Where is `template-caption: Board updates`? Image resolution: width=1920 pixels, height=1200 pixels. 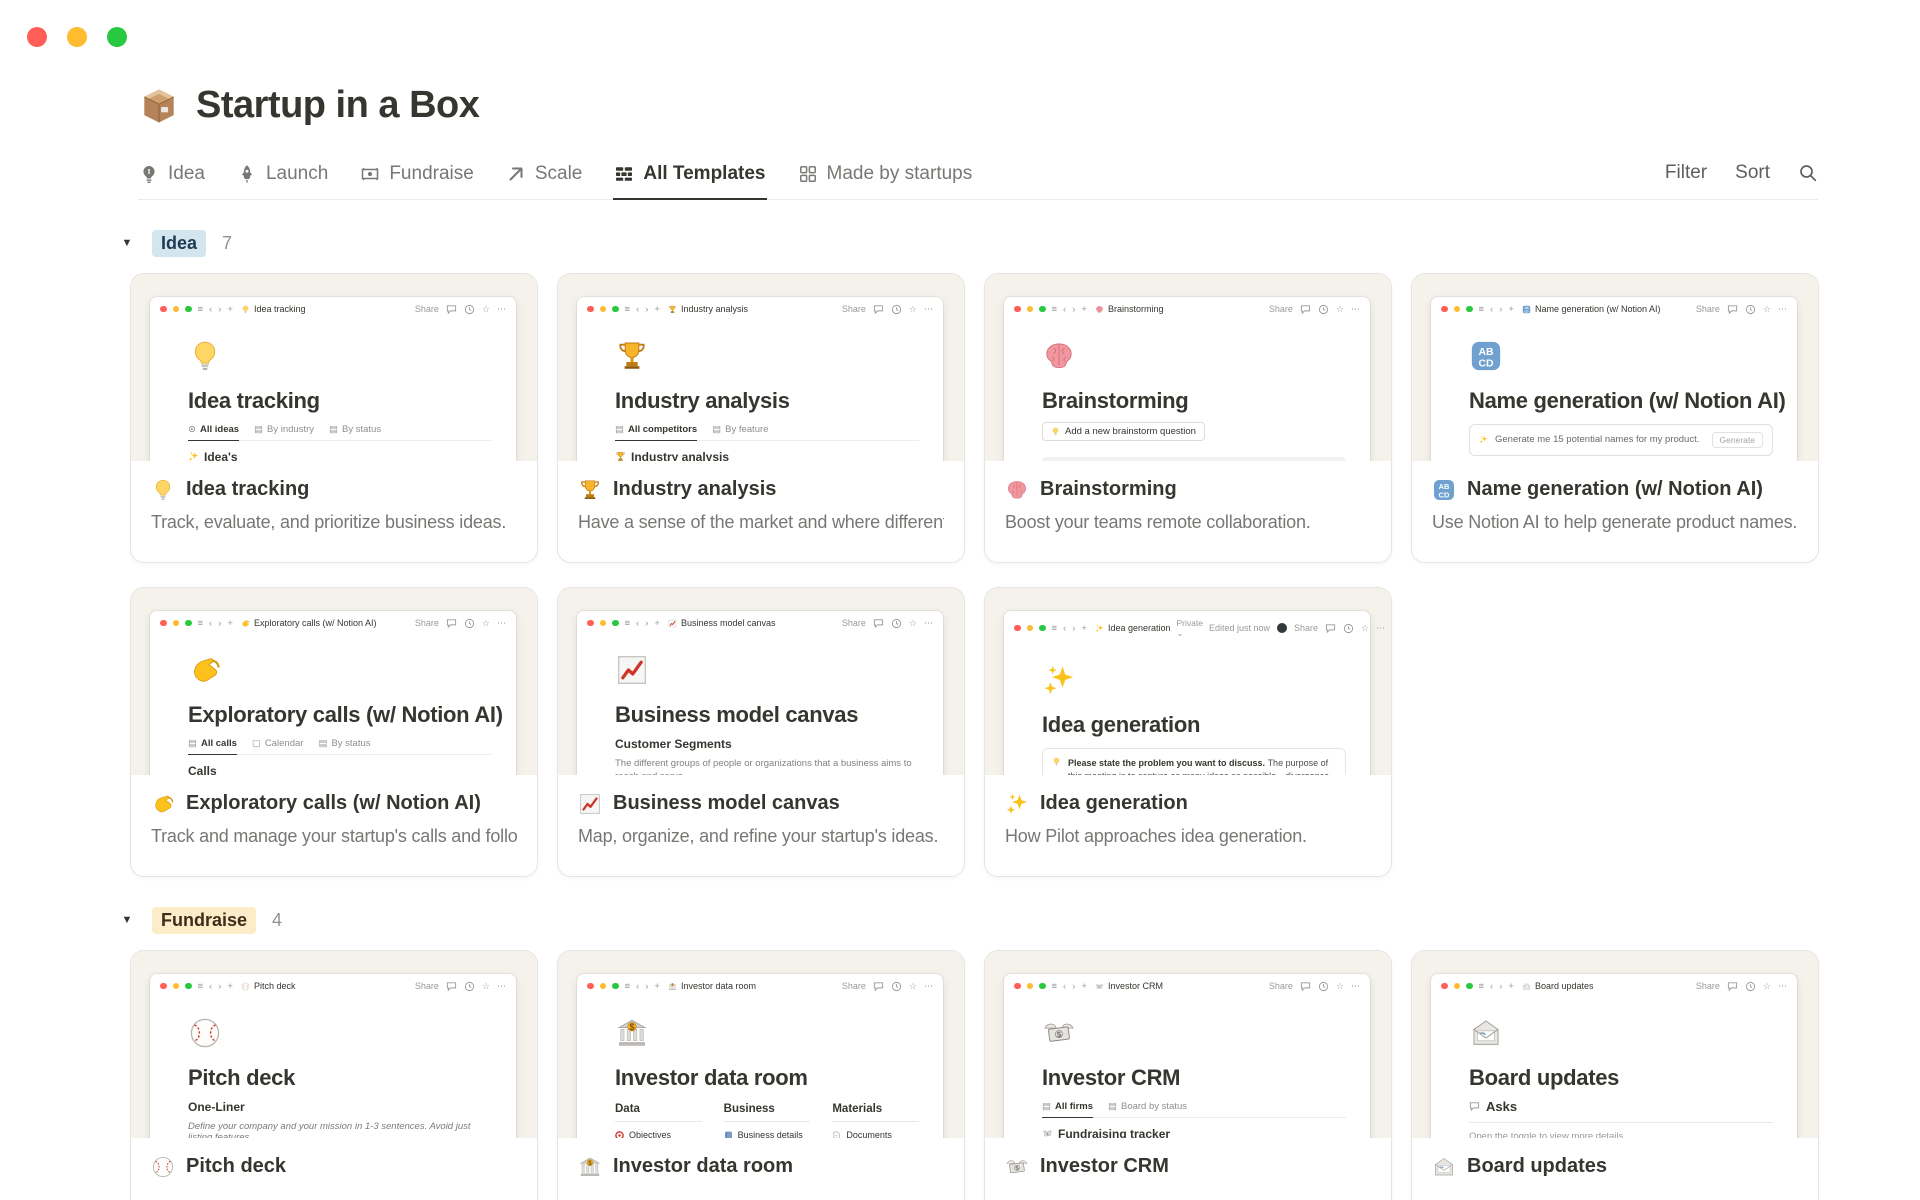
template-caption: Board updates is located at coordinates (1615, 1158).